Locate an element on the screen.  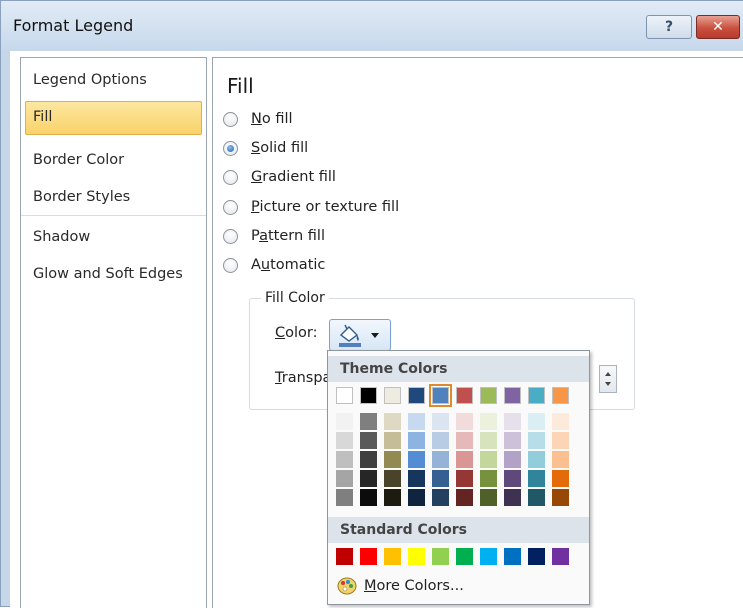
title-bar: Format Legend ? ✕ is located at coordinates (372, 26).